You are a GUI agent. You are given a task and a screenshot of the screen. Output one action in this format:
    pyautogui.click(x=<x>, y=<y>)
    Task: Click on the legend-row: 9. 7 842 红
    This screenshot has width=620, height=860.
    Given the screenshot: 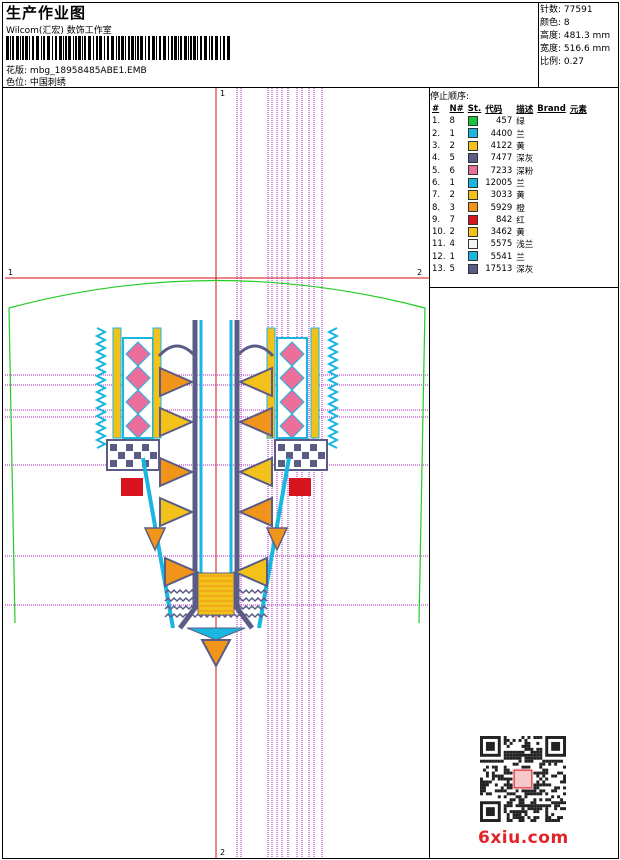 What is the action you would take?
    pyautogui.click(x=509, y=220)
    